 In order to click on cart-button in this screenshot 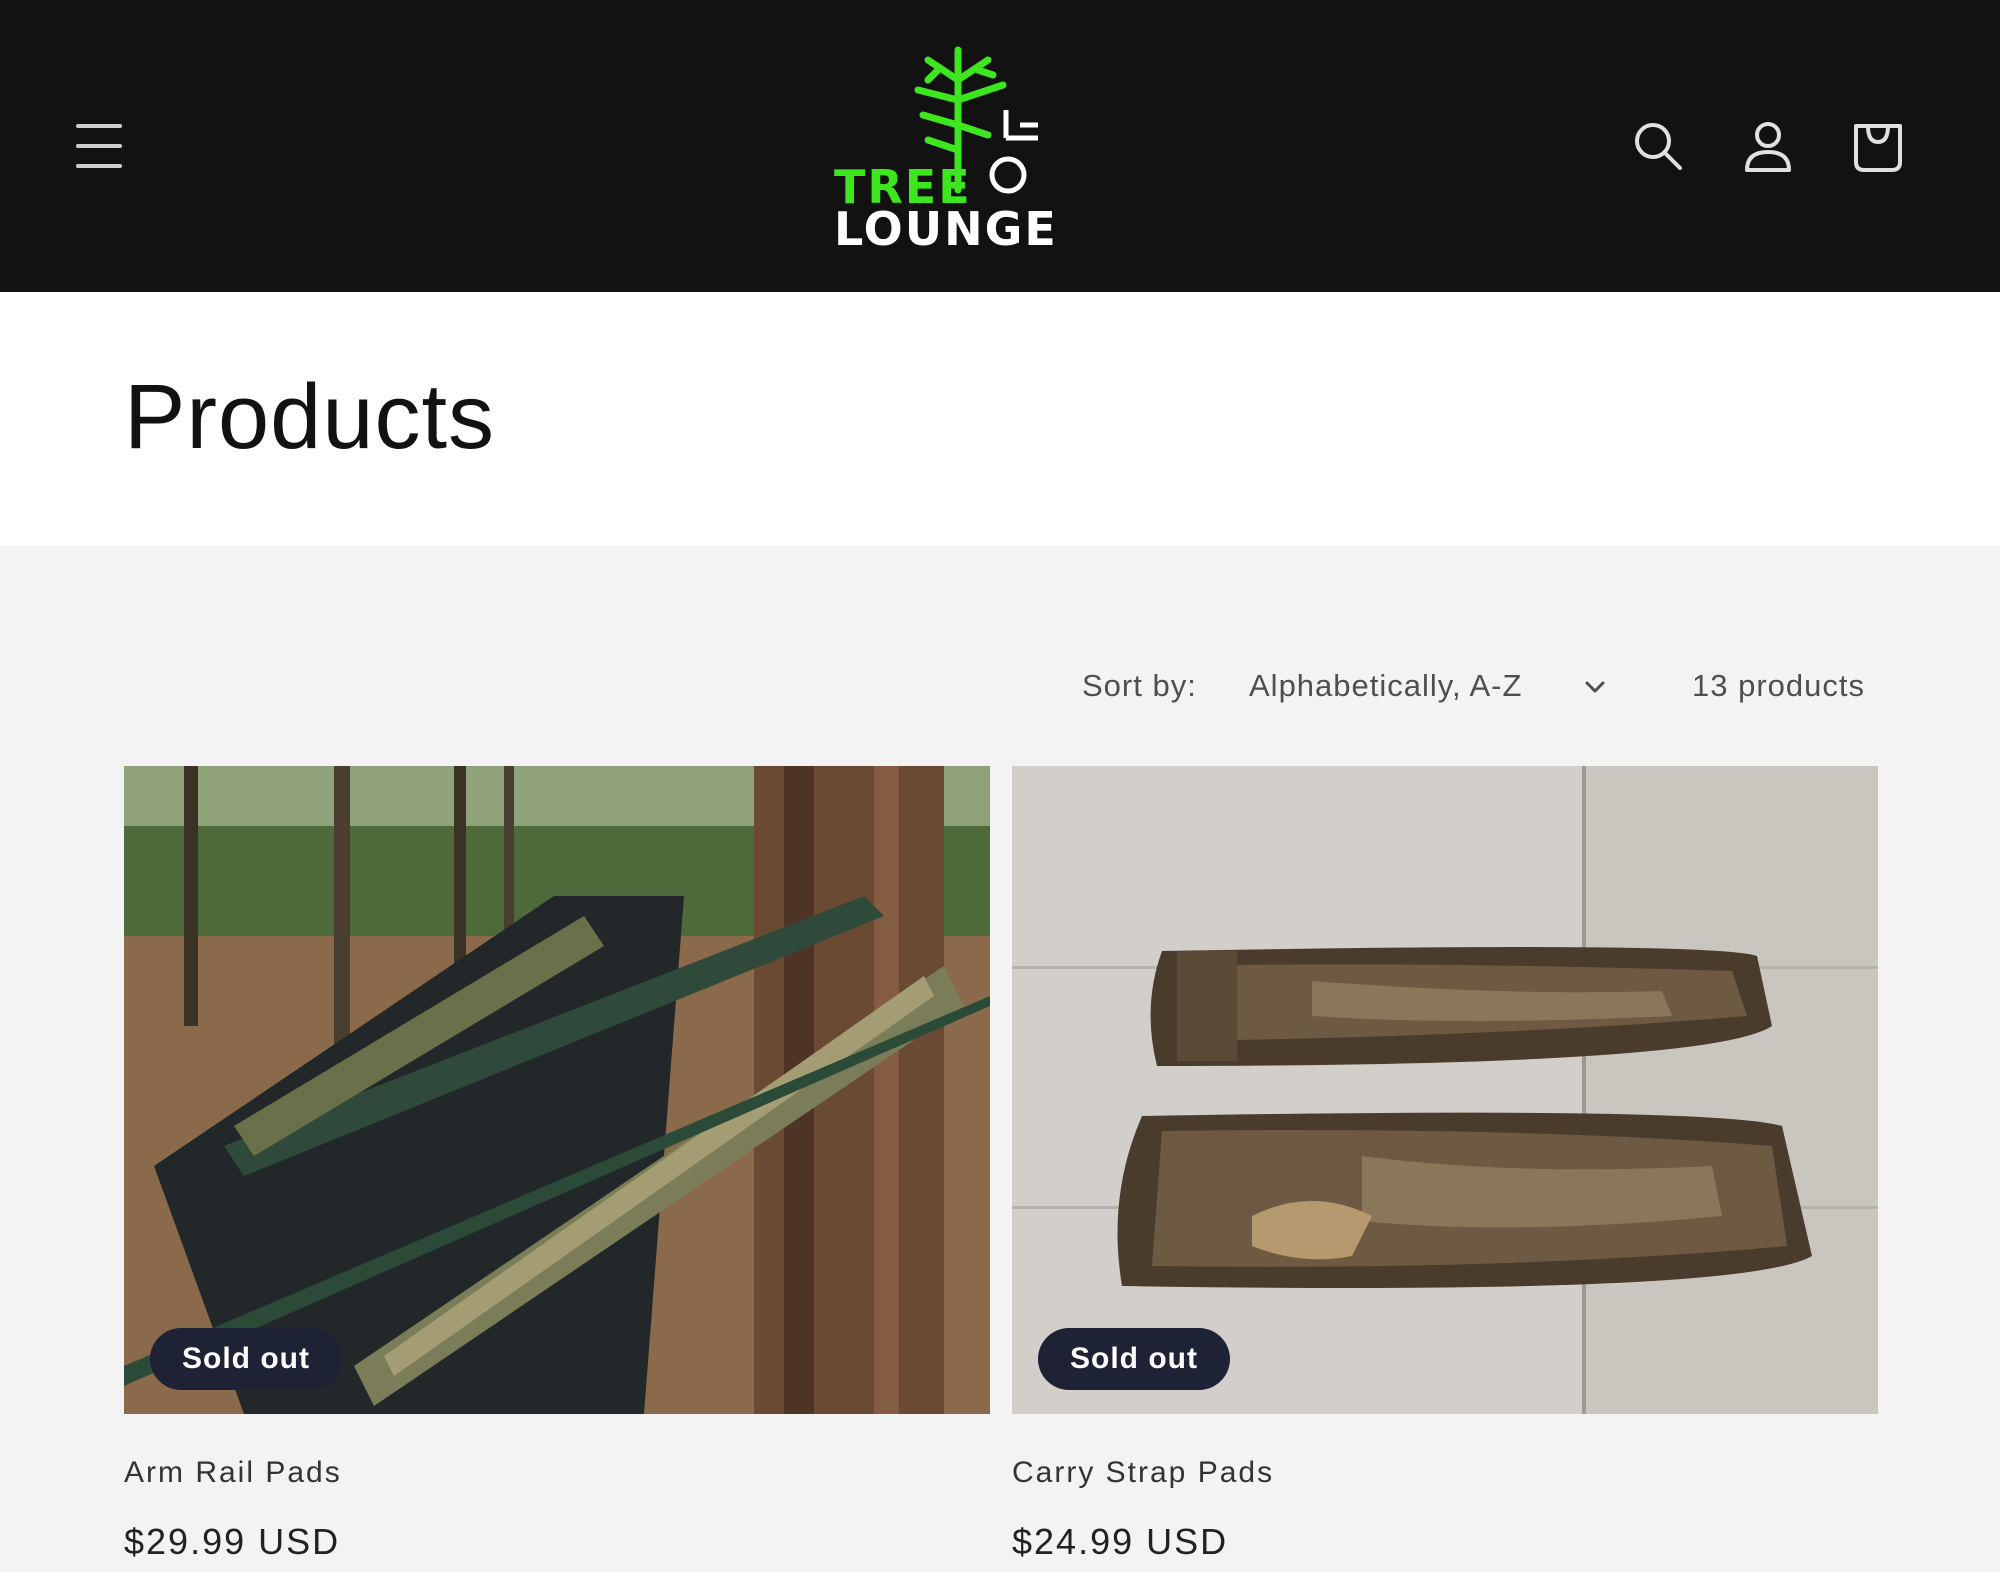, I will do `click(1878, 146)`.